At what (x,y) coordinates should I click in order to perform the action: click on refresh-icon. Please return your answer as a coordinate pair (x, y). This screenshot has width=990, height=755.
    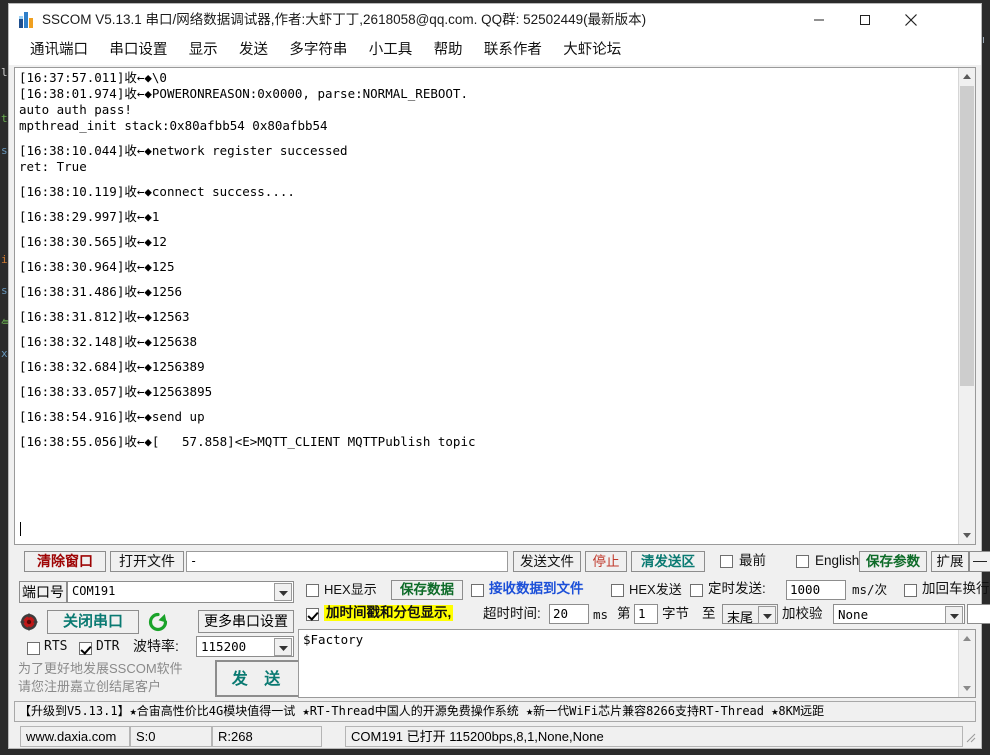
    Looking at the image, I should click on (158, 622).